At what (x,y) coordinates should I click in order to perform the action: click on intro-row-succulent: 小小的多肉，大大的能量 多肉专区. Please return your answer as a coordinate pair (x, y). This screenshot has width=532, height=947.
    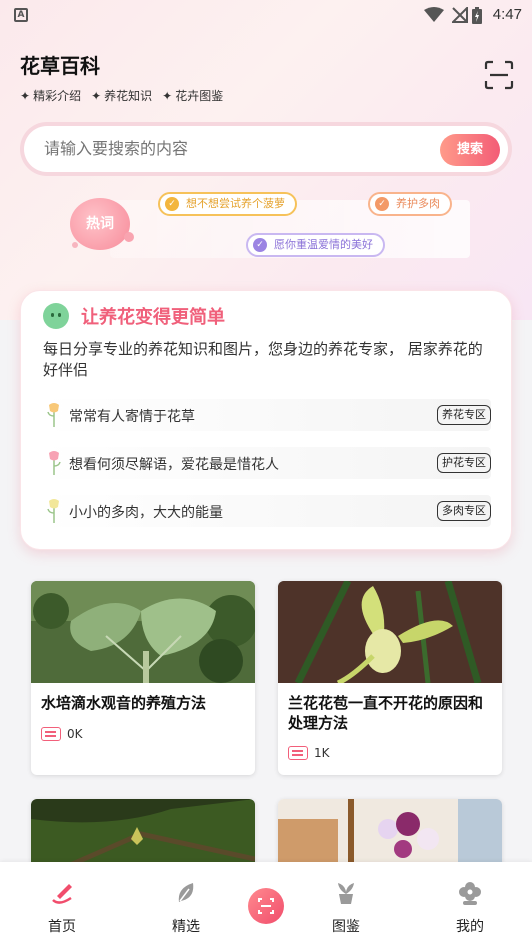
    Looking at the image, I should click on (267, 511).